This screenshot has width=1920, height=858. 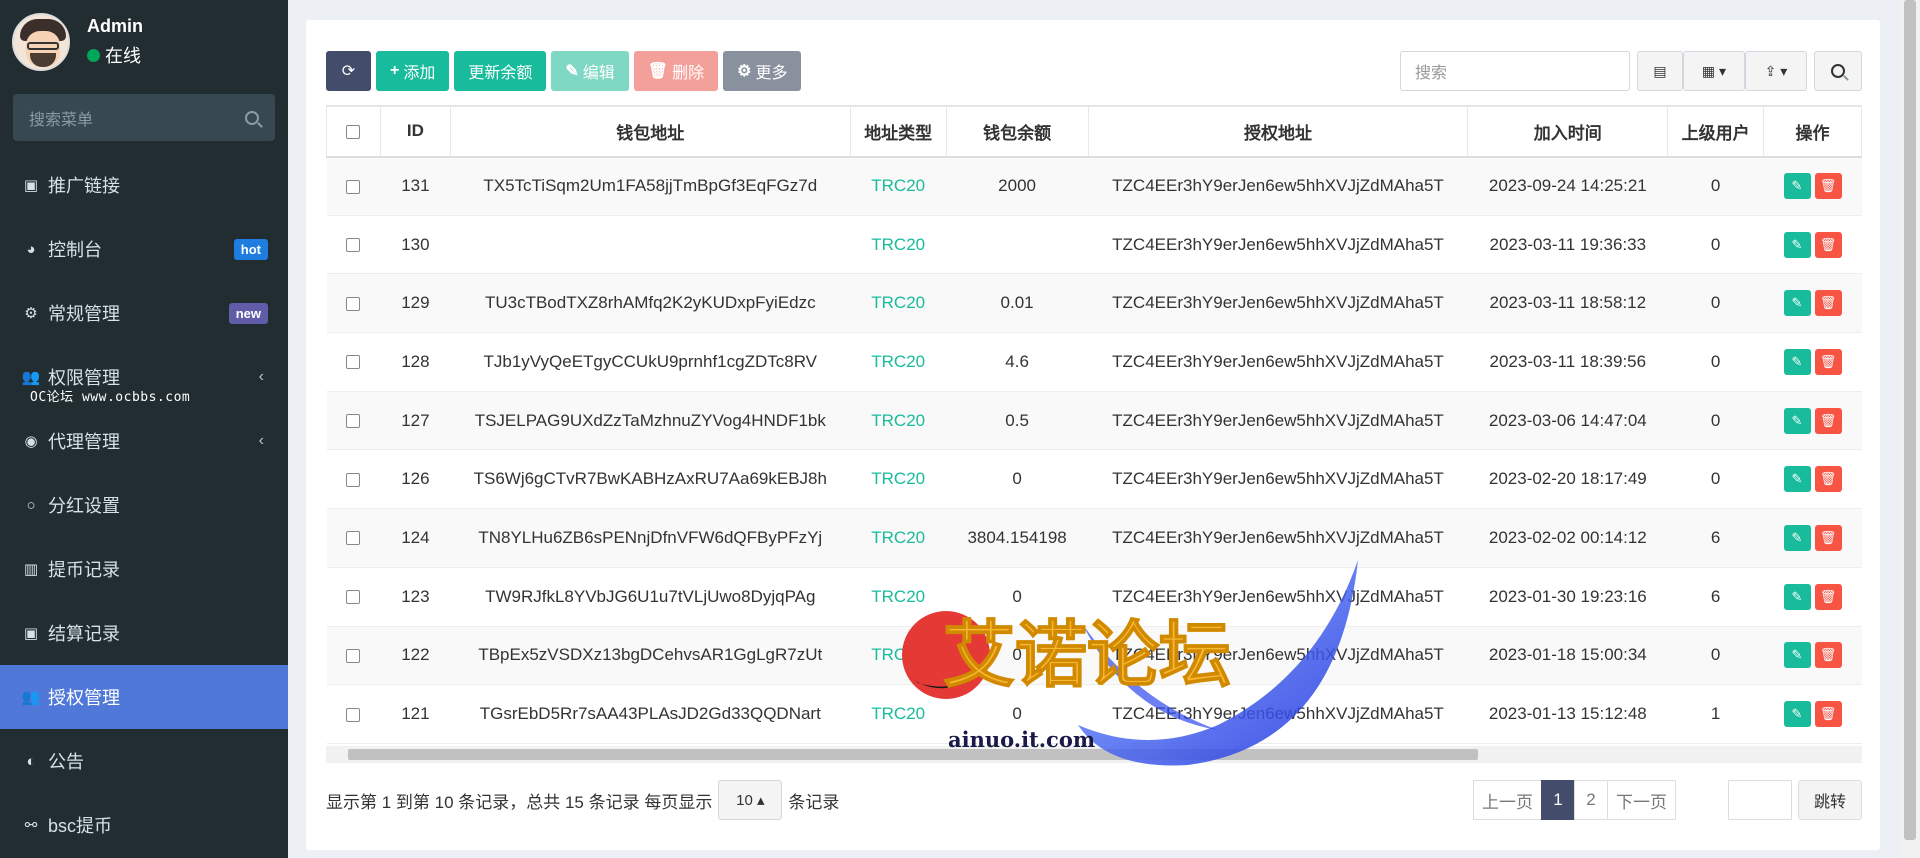 I want to click on prev-page-button: 上一页, so click(x=1507, y=800).